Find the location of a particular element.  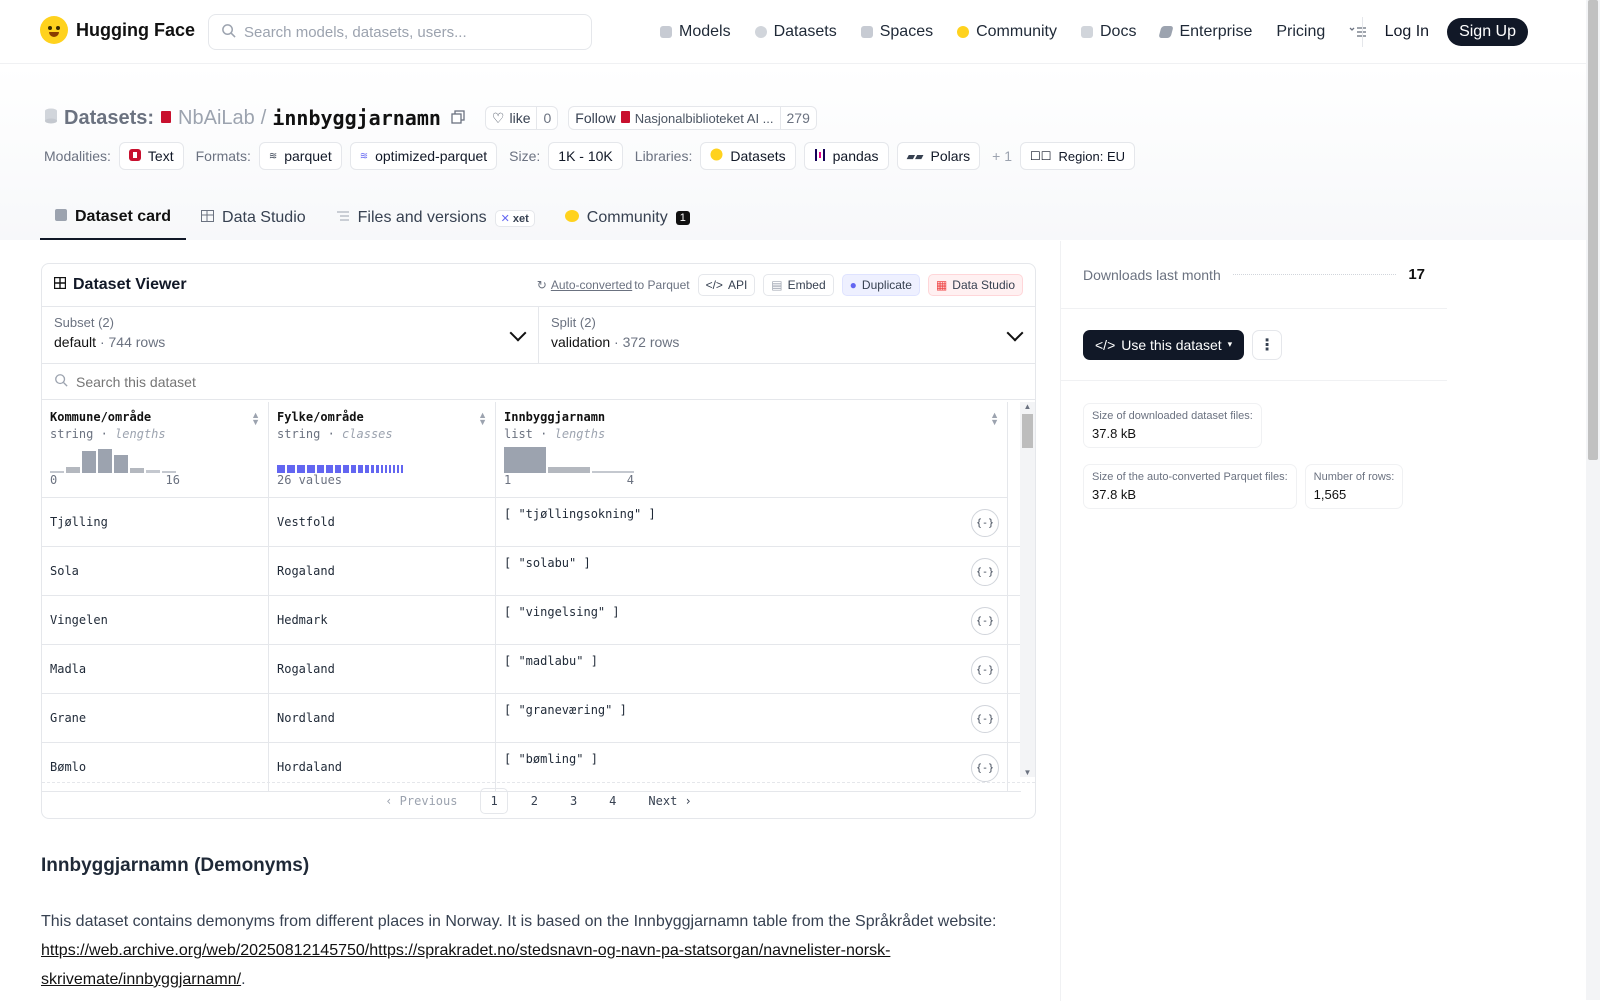

nav-spaces-label: Spaces is located at coordinates (906, 31).